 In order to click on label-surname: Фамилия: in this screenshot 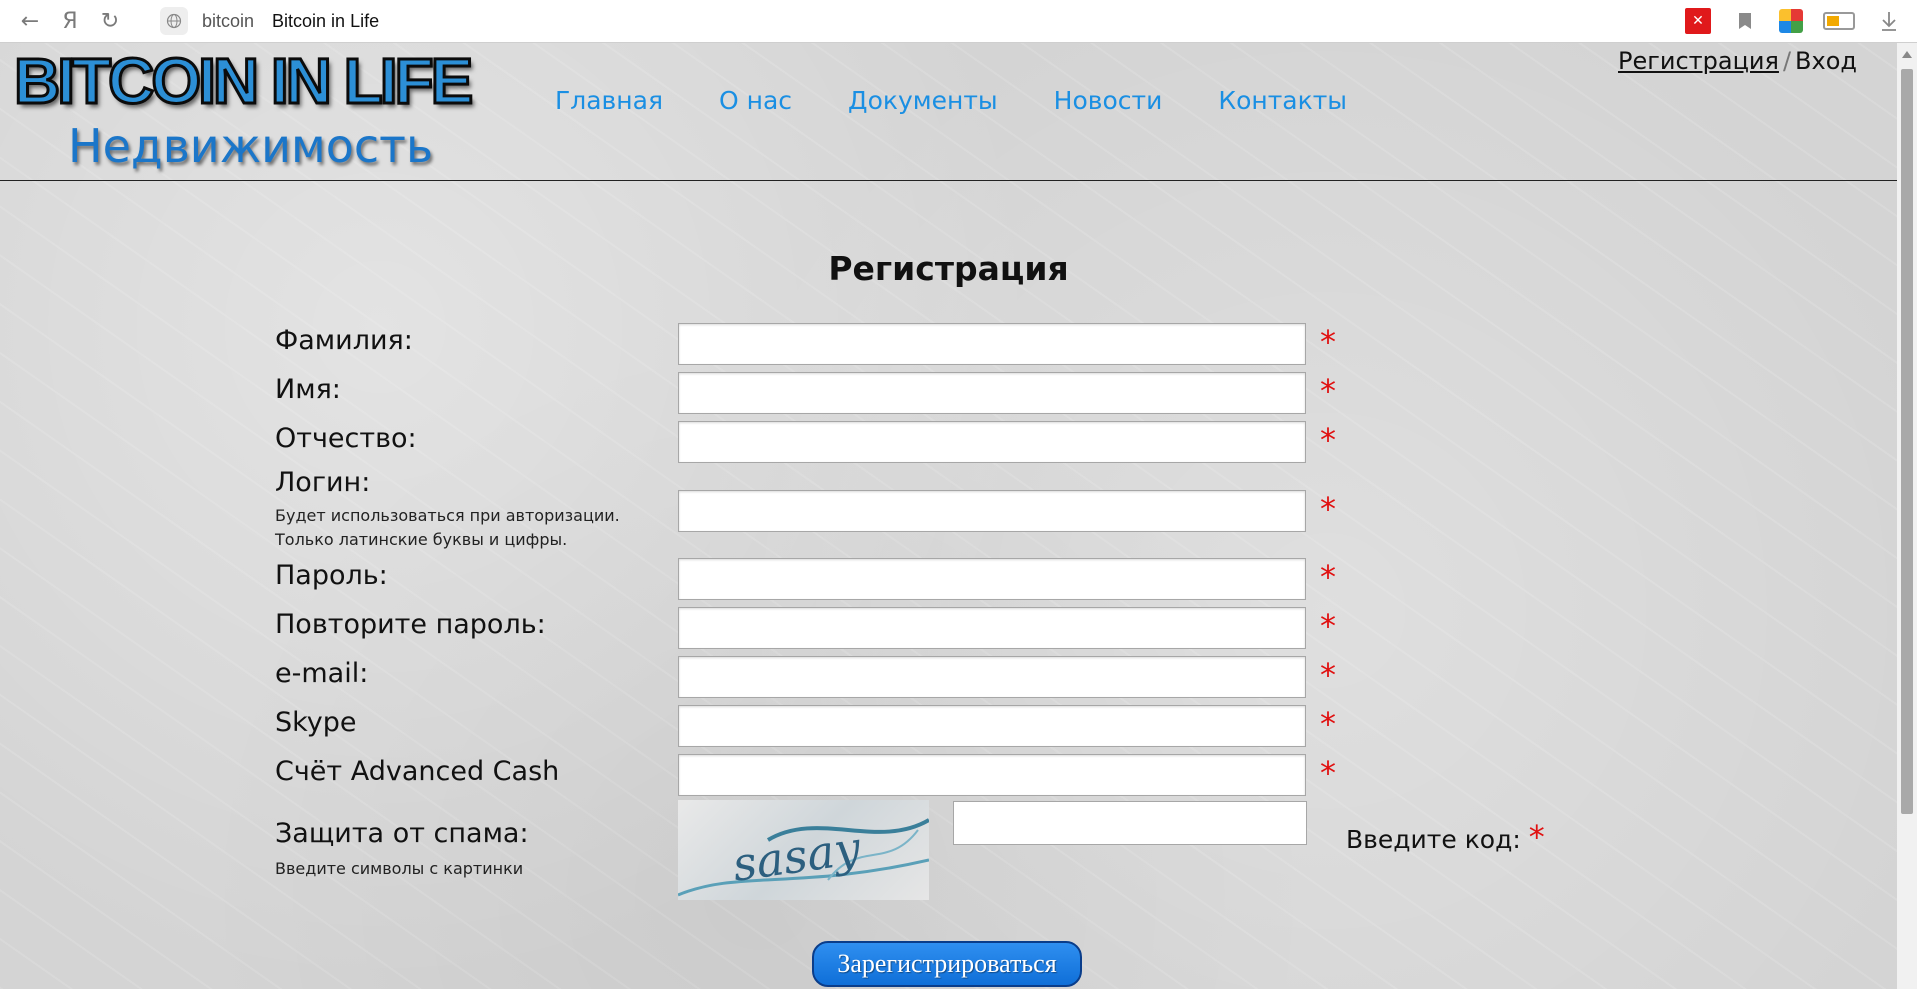, I will do `click(344, 340)`.